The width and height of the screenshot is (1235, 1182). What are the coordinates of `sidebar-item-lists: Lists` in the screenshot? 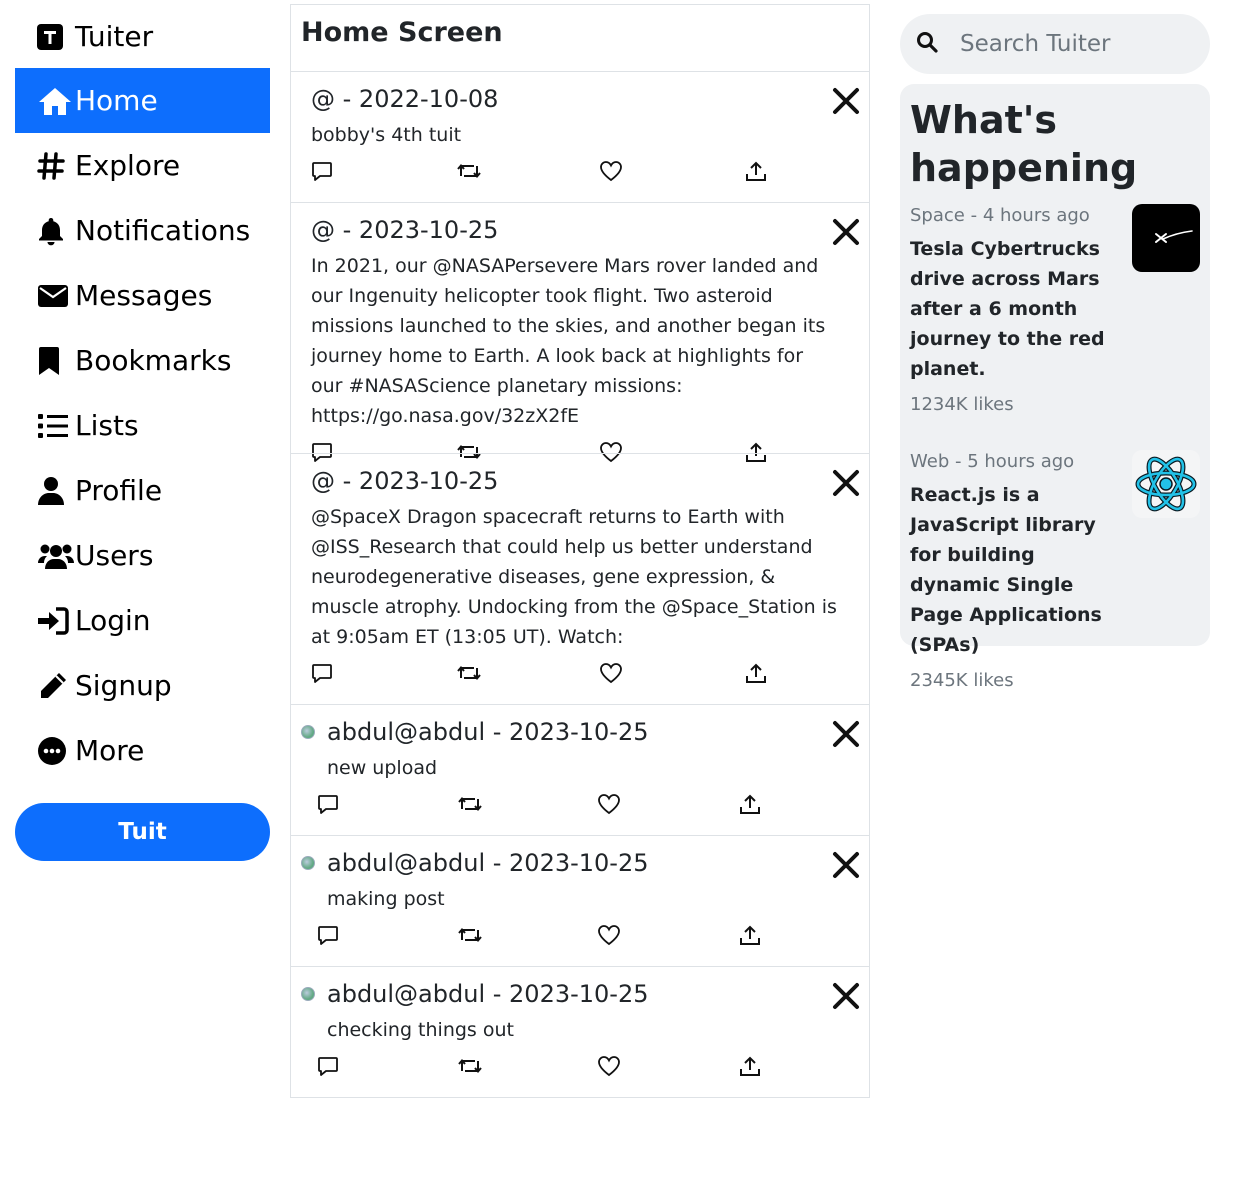 It's located at (142, 425).